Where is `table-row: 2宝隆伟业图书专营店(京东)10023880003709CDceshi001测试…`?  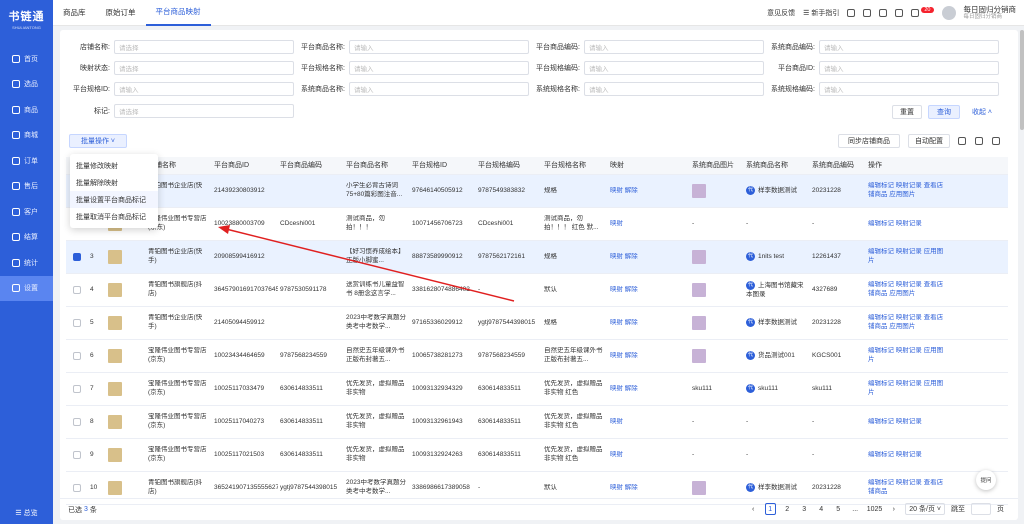 table-row: 2宝隆伟业图书专营店(京东)10023880003709CDceshi001测试… is located at coordinates (537, 224).